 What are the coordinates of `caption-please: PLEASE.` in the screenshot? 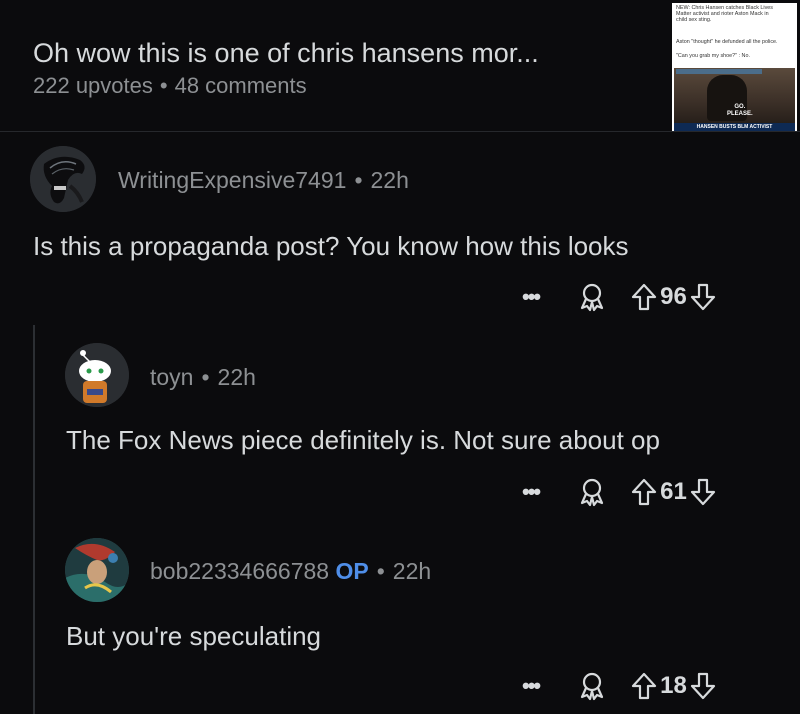 It's located at (740, 114).